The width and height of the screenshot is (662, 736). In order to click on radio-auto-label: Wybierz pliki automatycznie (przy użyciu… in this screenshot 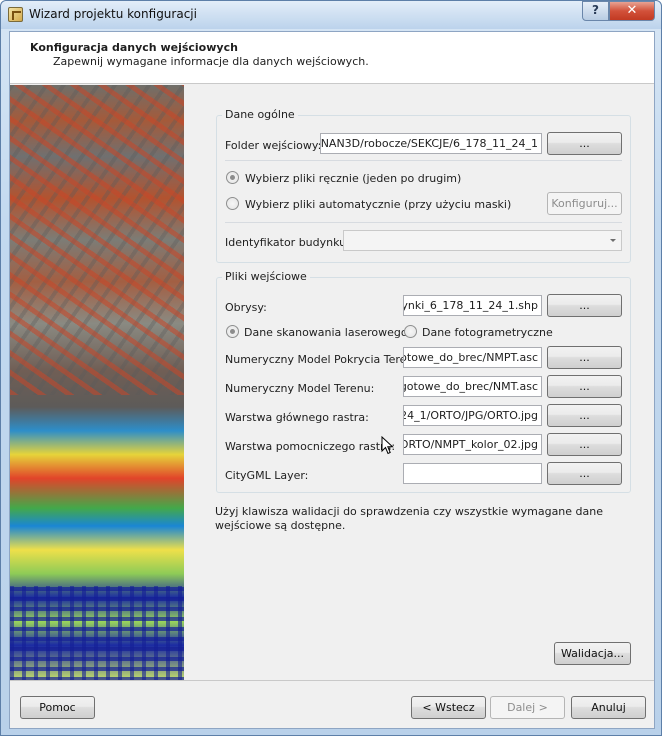, I will do `click(378, 204)`.